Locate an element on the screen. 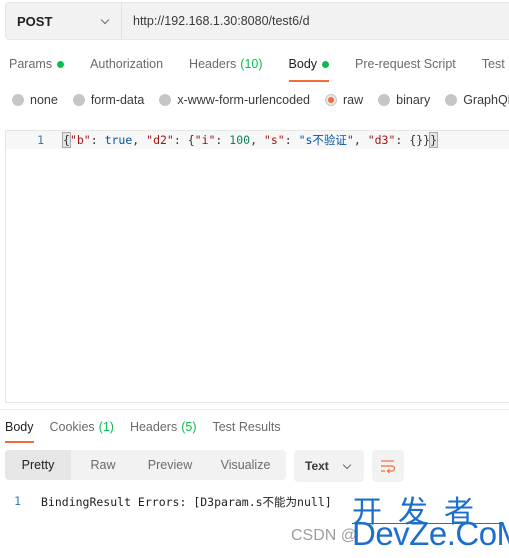  response-tab-body: Body is located at coordinates (19, 429).